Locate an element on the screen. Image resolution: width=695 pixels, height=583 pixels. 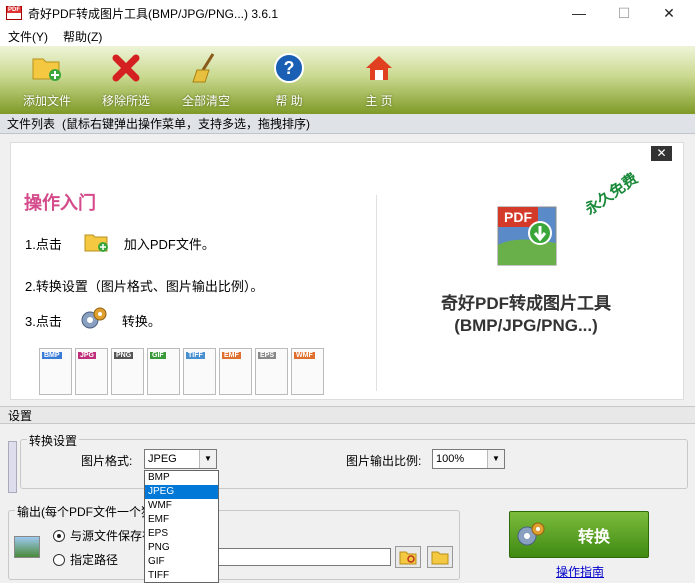
pdf-logo-text: PDF is located at coordinates (518, 217).